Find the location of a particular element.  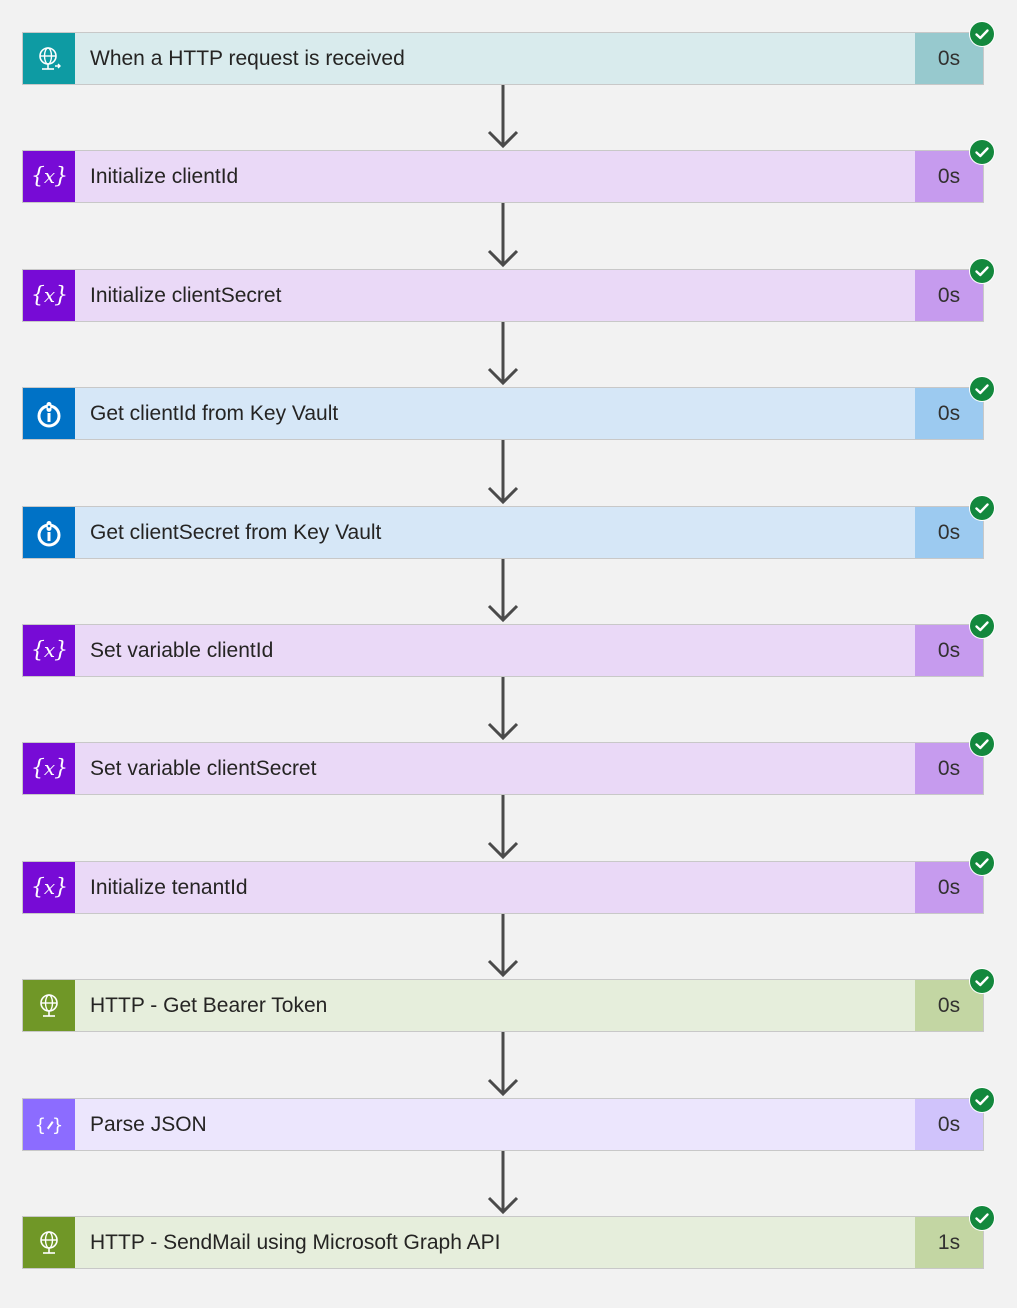

flow-step: HTTP - Get Bearer Token 0s is located at coordinates (508, 1000).